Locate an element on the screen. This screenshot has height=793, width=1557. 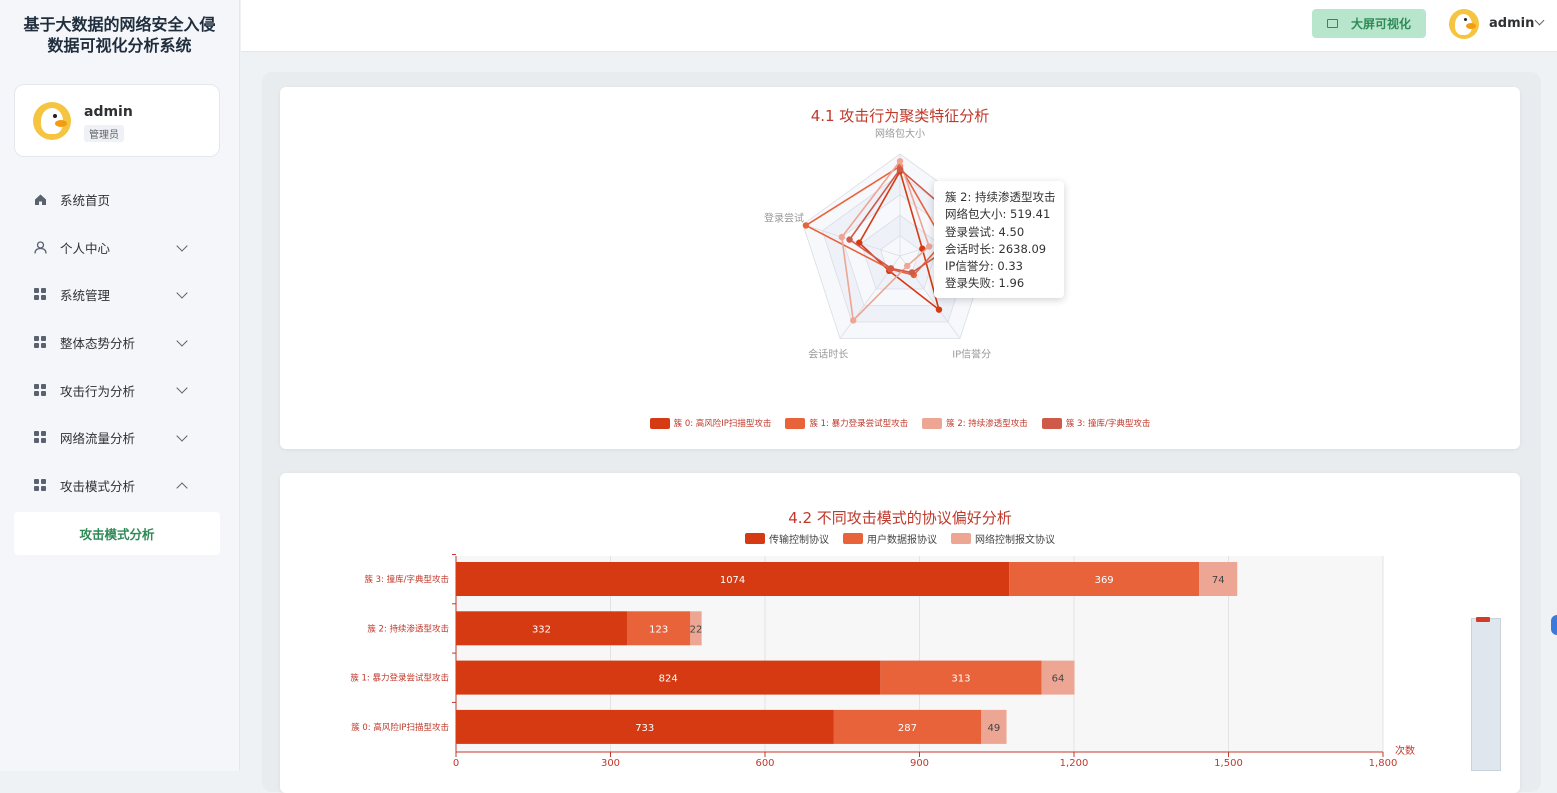
bigscreen-label: 大屏可视化 is located at coordinates (1380, 24).